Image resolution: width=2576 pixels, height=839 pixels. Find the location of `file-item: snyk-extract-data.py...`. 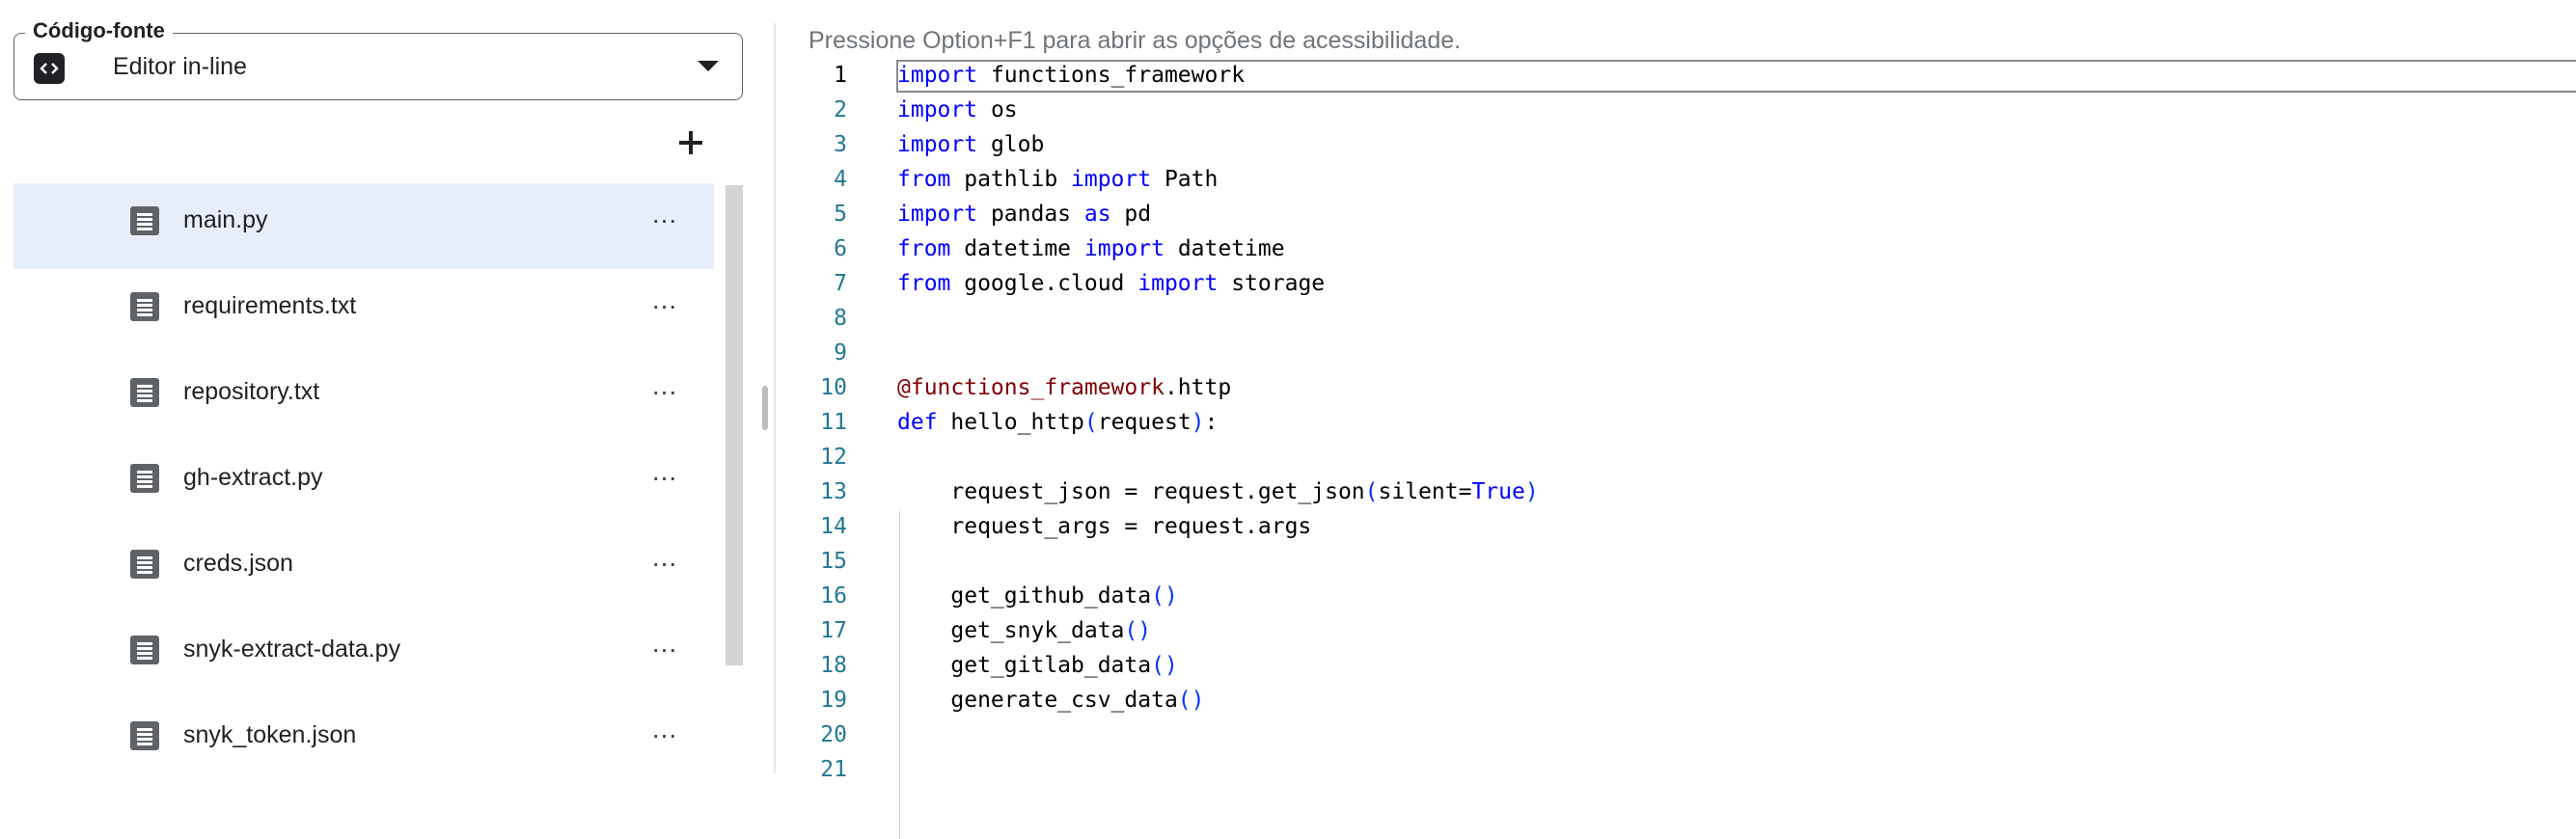

file-item: snyk-extract-data.py... is located at coordinates (364, 655).